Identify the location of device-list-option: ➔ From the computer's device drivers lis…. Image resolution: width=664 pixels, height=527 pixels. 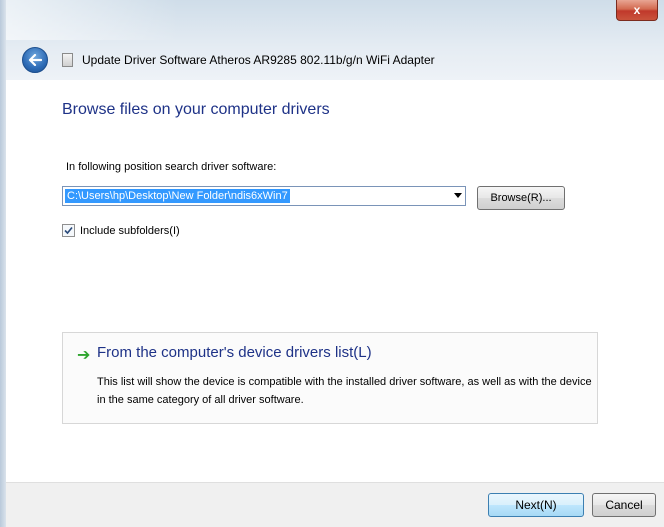
(330, 378).